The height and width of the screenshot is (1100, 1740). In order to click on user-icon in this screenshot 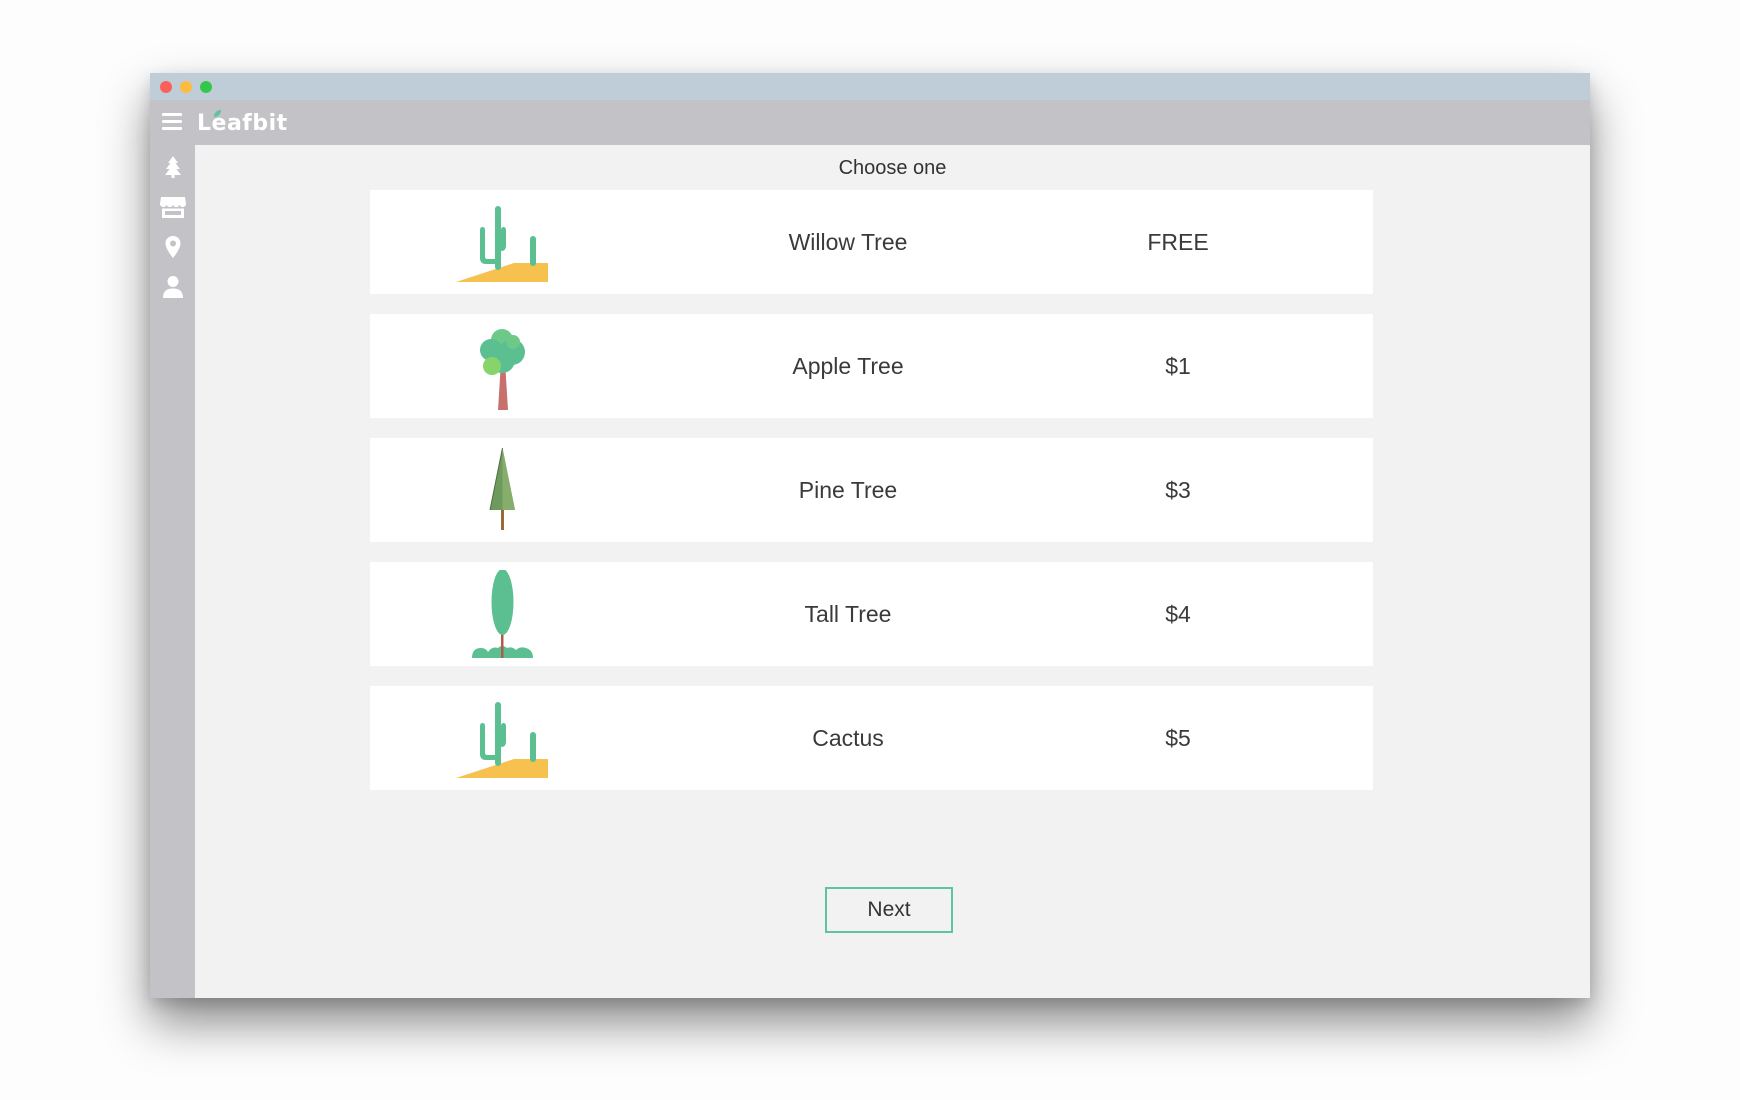, I will do `click(172, 287)`.